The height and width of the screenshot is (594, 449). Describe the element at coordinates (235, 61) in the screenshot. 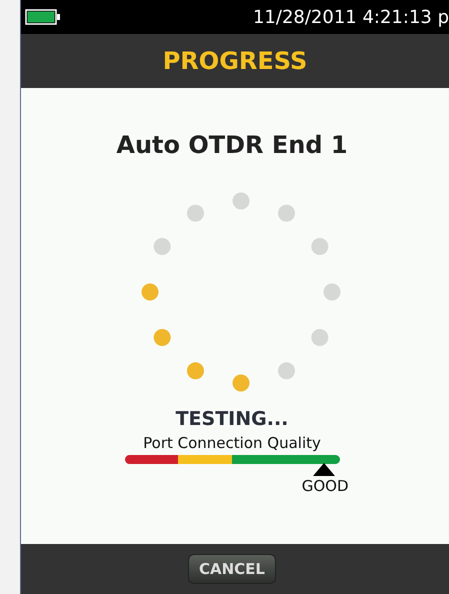

I see `screen-title: PROGRESS` at that location.